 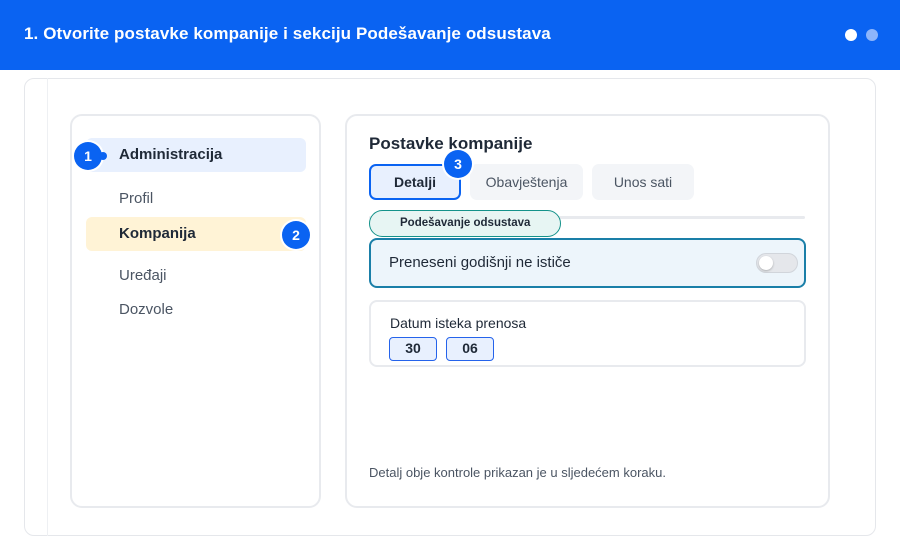 What do you see at coordinates (146, 309) in the screenshot?
I see `sidebar-item-label: Dozvole` at bounding box center [146, 309].